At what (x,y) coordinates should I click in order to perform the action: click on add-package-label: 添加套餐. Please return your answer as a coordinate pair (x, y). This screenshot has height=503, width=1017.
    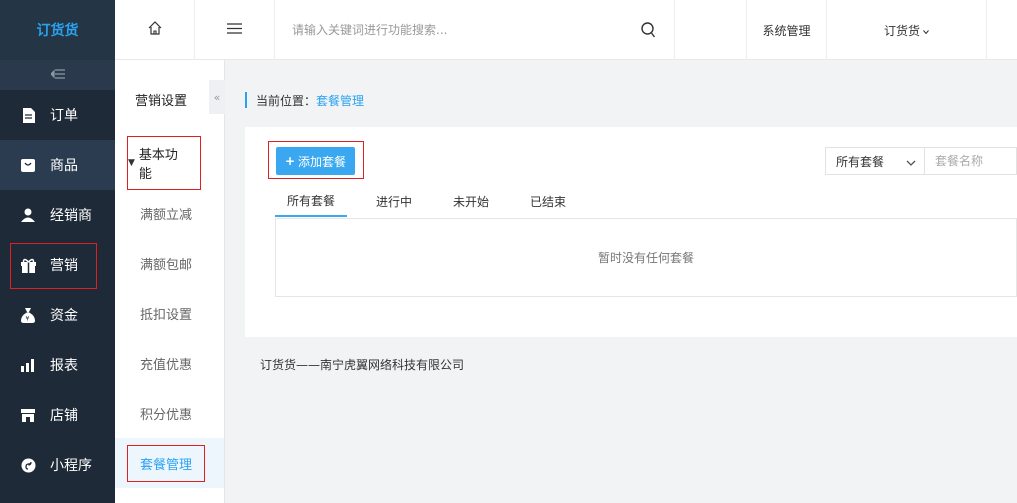
    Looking at the image, I should click on (322, 161).